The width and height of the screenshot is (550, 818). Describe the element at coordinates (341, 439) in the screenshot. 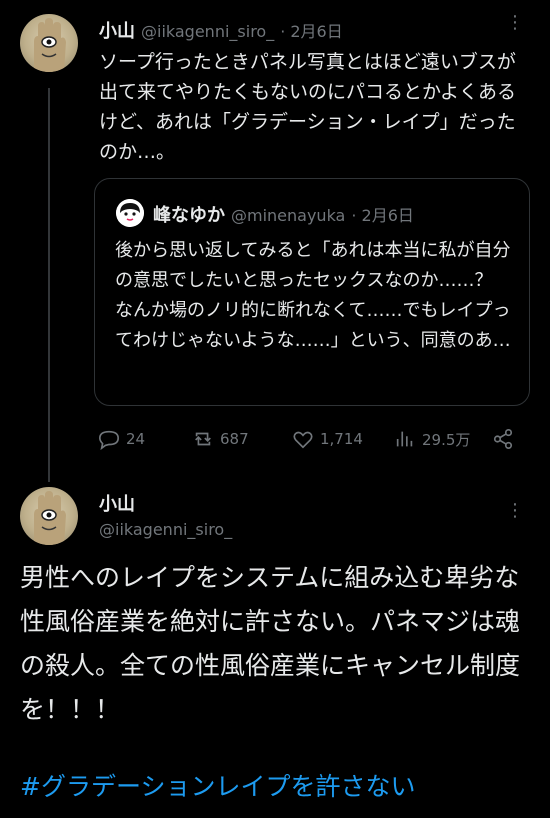

I see `like-count: 1,714` at that location.